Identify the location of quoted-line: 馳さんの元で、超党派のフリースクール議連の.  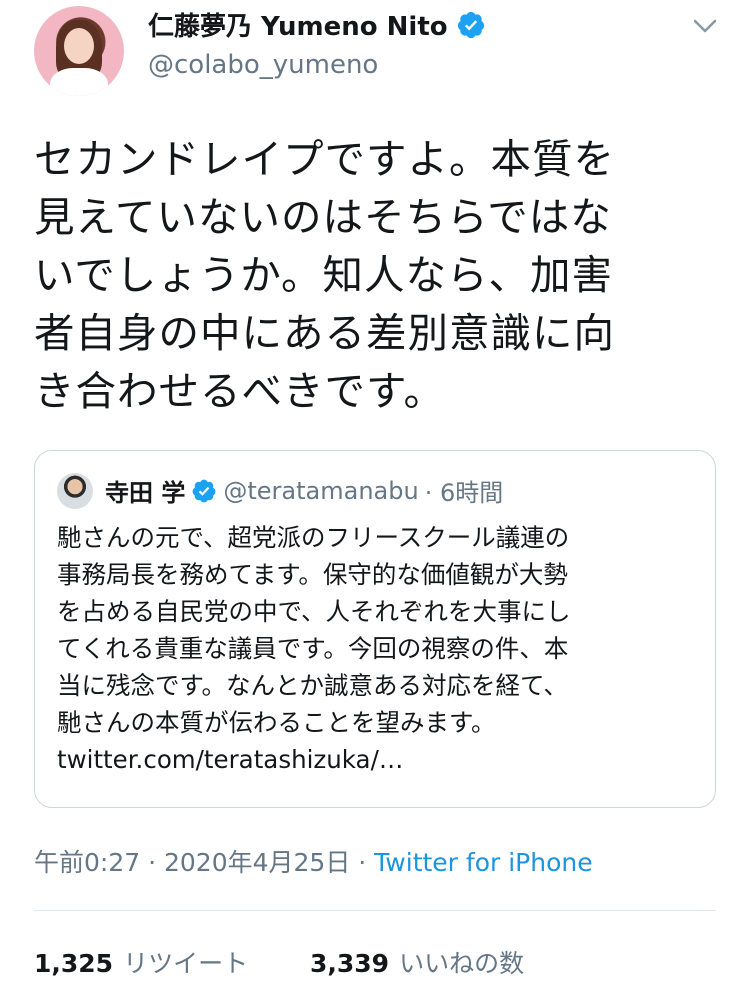
(313, 537).